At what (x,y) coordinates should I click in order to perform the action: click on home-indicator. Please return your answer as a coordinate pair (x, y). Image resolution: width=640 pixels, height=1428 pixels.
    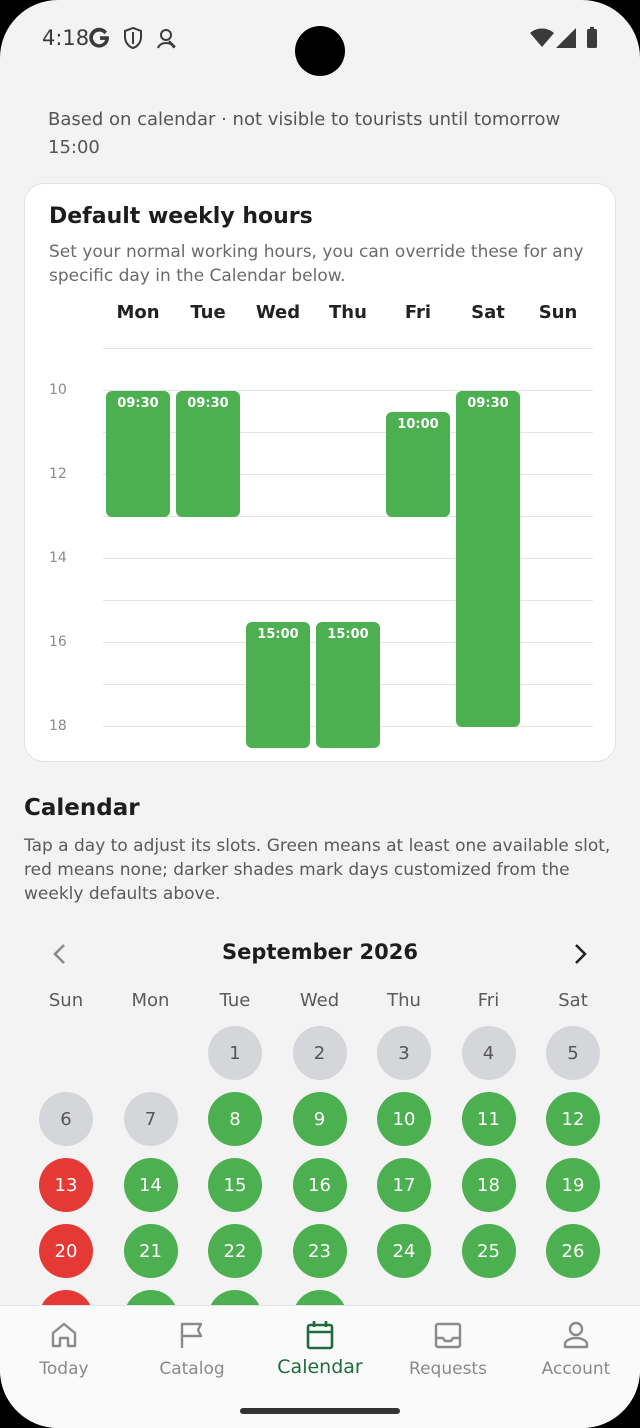
    Looking at the image, I should click on (320, 1411).